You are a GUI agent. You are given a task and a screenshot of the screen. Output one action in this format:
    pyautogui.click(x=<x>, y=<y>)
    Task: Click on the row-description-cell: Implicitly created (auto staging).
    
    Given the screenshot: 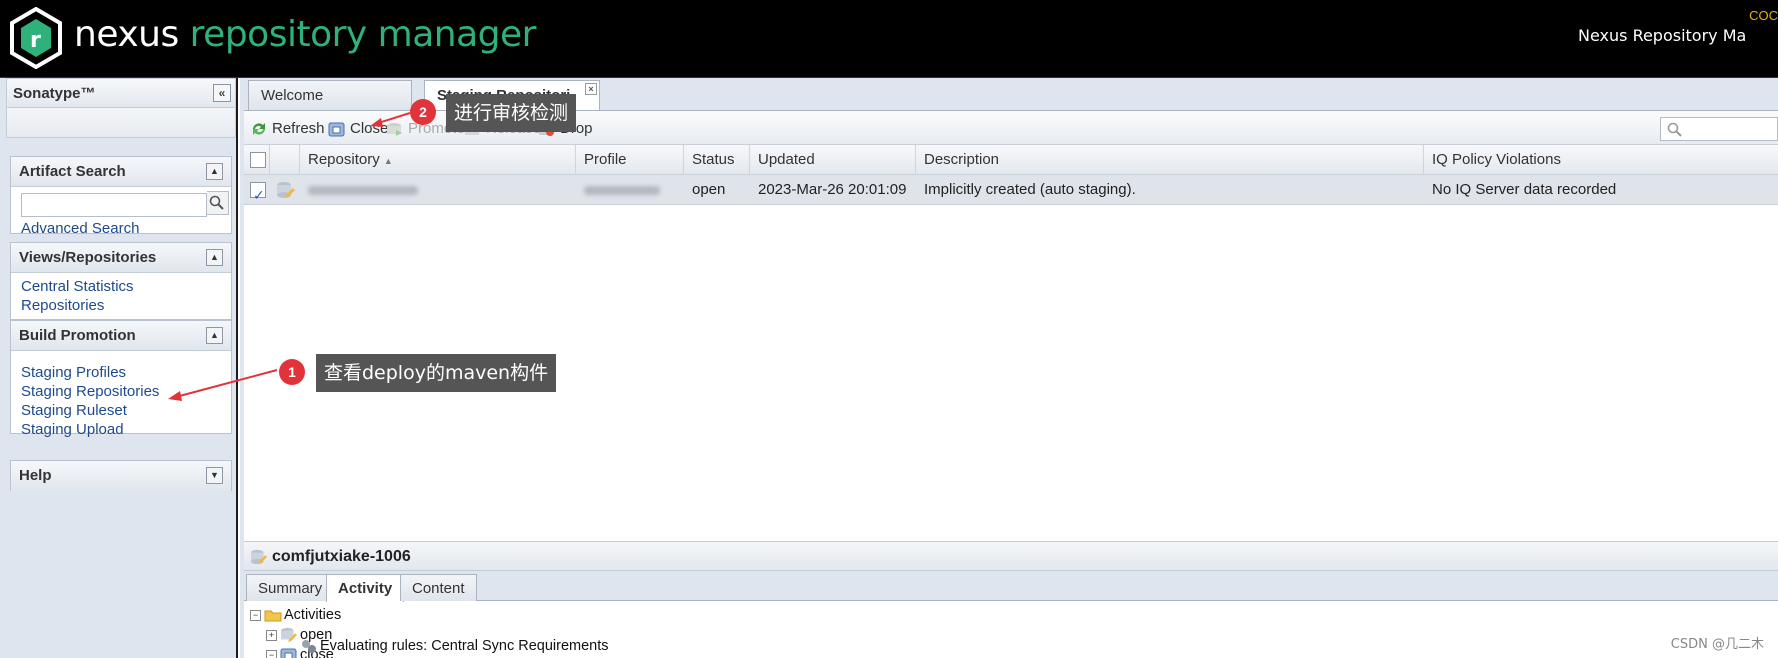 What is the action you would take?
    pyautogui.click(x=1030, y=189)
    